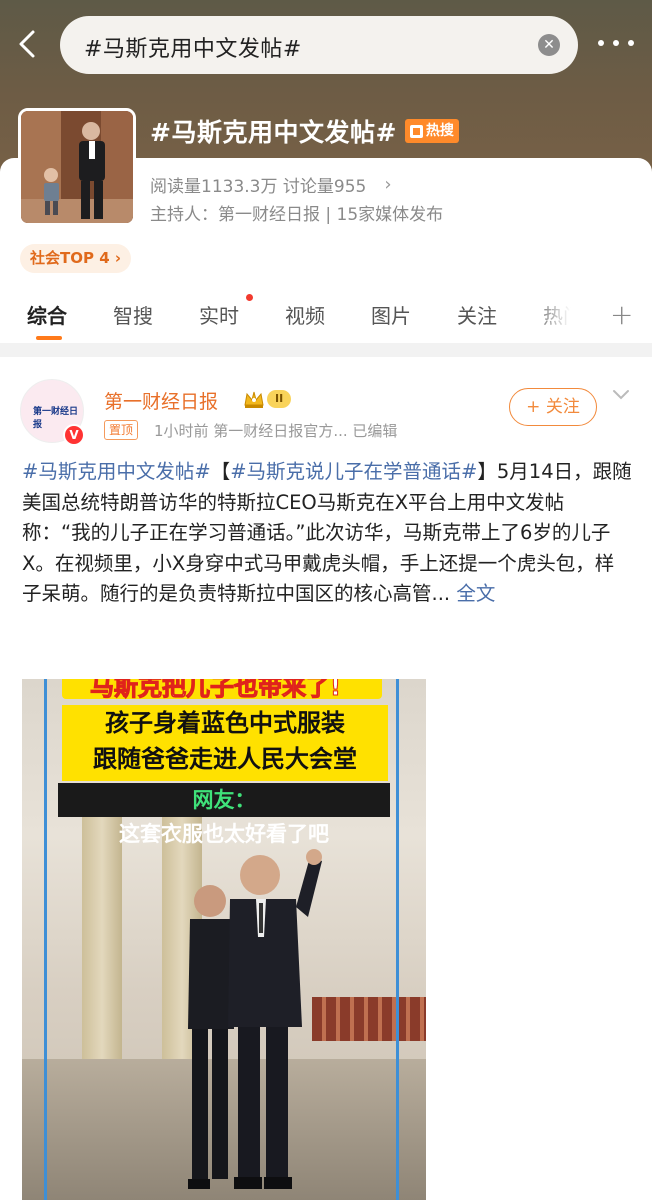  I want to click on tab-smart-search: 智搜, so click(133, 314).